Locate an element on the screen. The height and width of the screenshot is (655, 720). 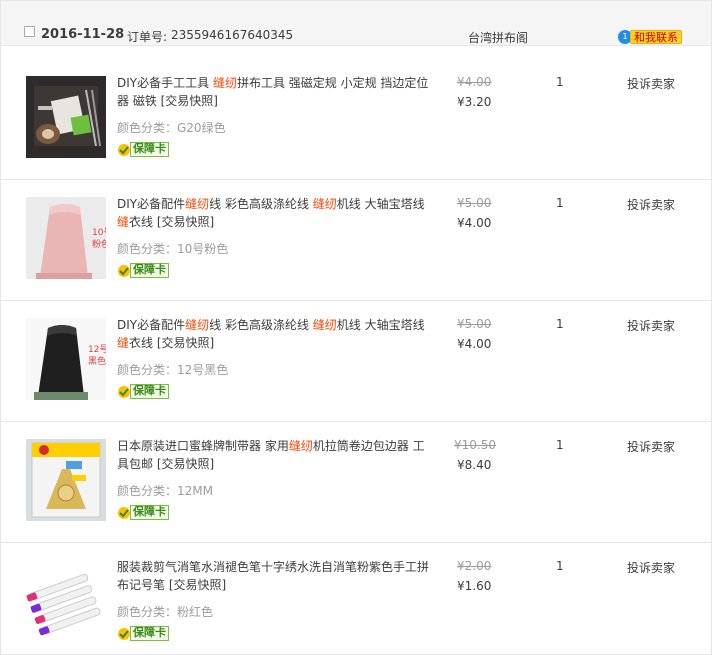
actual-price: ¥3.20 is located at coordinates (474, 102).